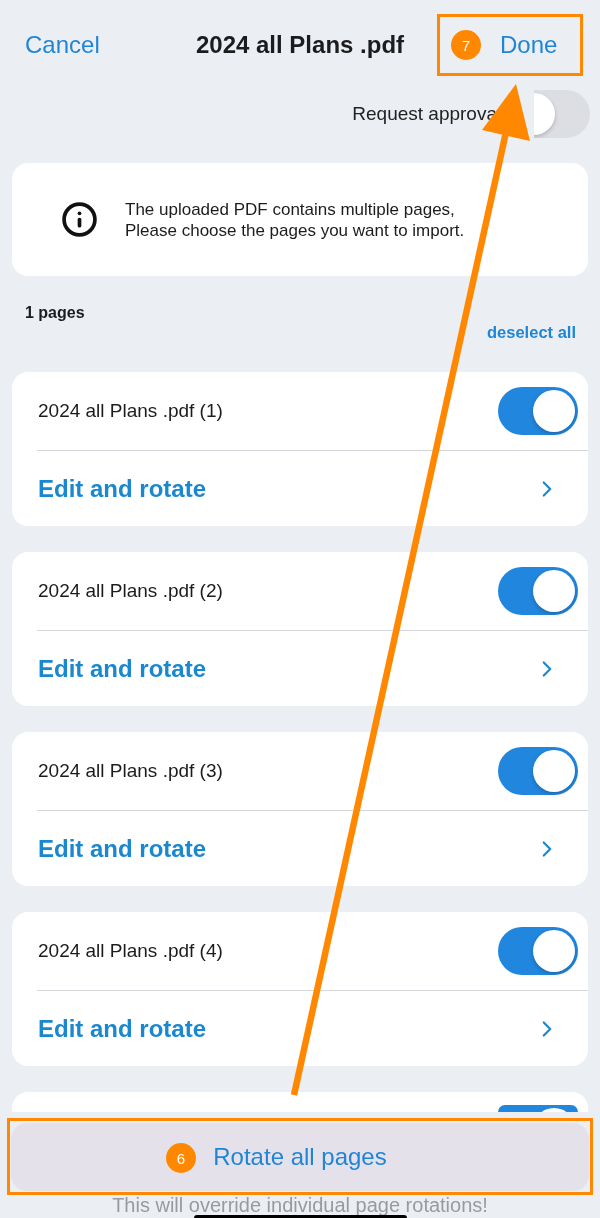 The image size is (600, 1218). Describe the element at coordinates (295, 219) in the screenshot. I see `info-message: The uploaded PDF contains multiple pages, Please choose the pages you want to import.` at that location.